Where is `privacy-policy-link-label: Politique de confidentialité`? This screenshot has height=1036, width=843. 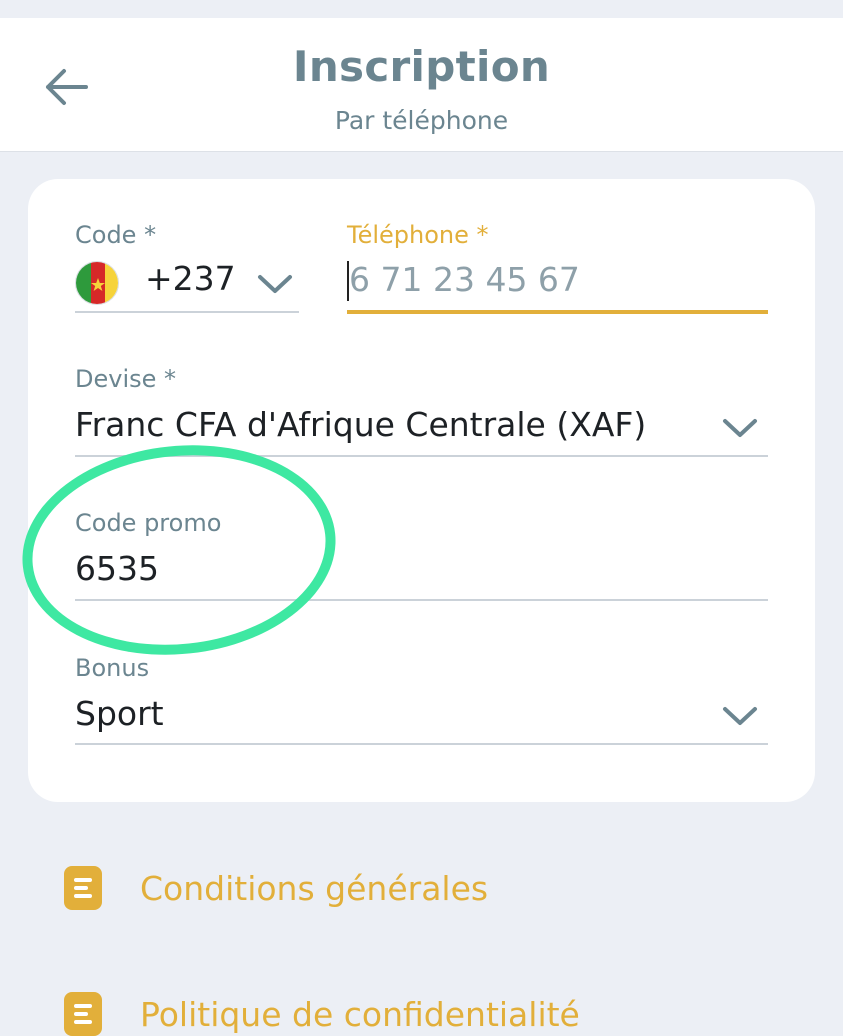
privacy-policy-link-label: Politique de confidentialité is located at coordinates (360, 1014).